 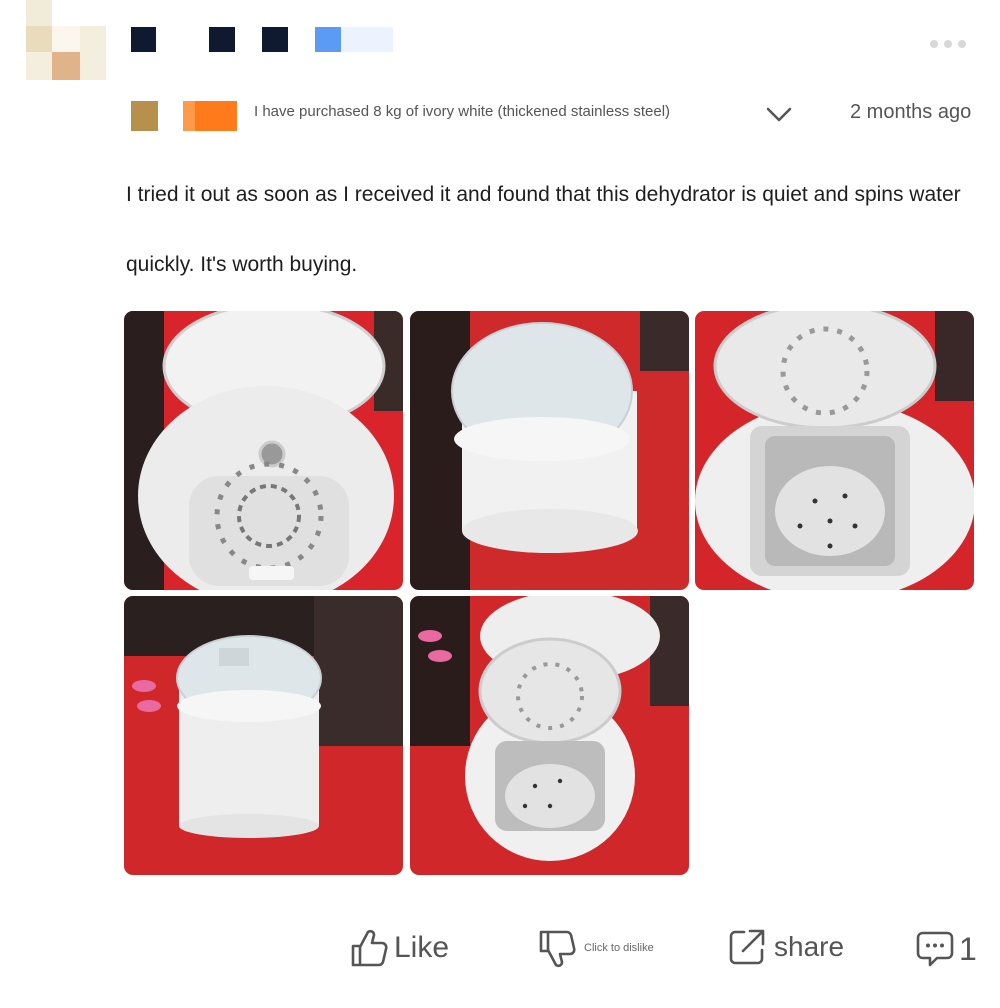 I want to click on comment-button: 1, so click(x=946, y=949).